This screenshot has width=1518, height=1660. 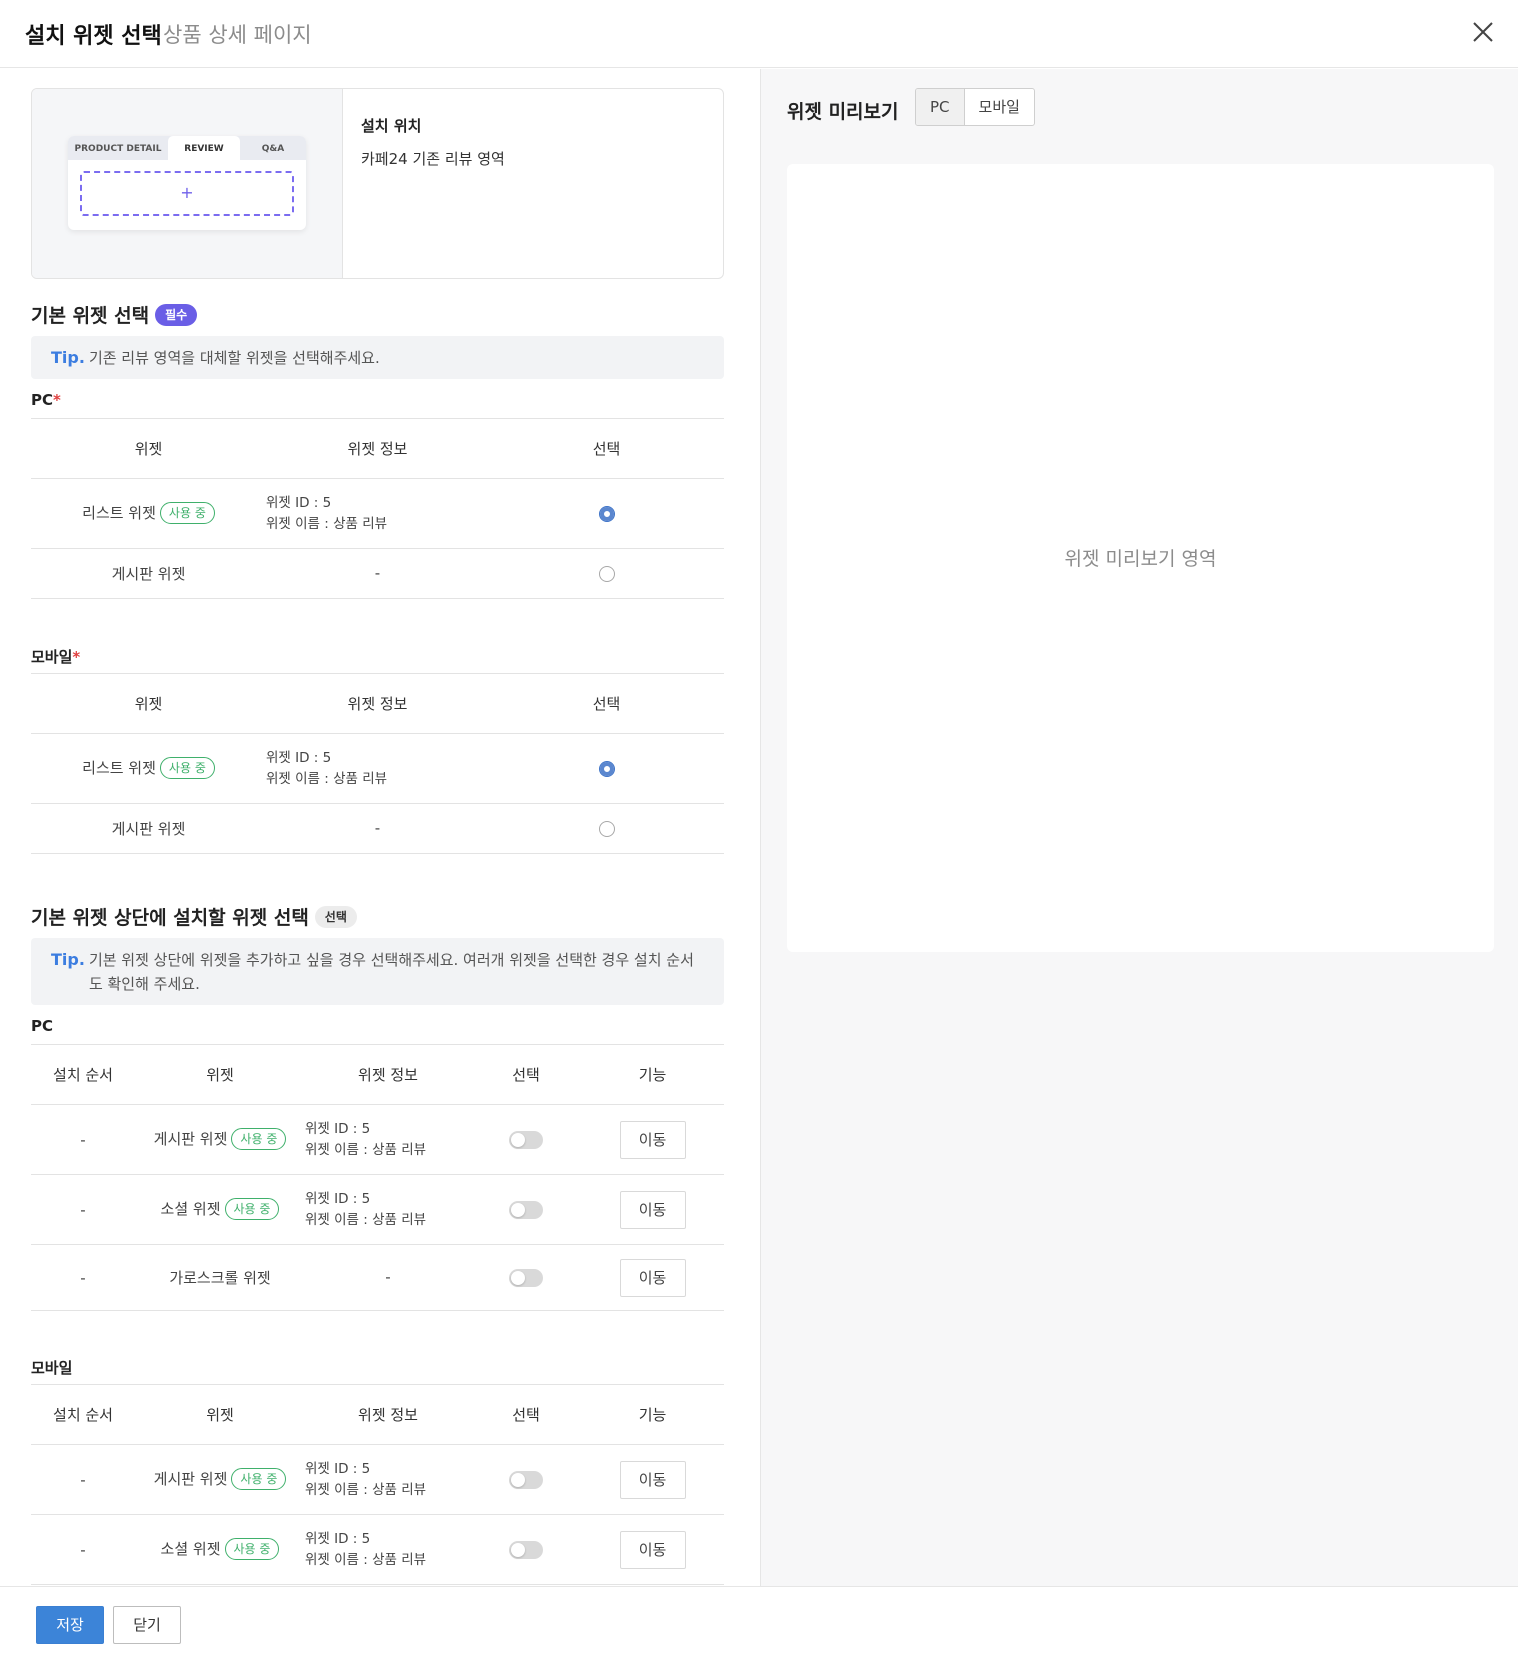 What do you see at coordinates (70, 1625) in the screenshot?
I see `save-button: 저장` at bounding box center [70, 1625].